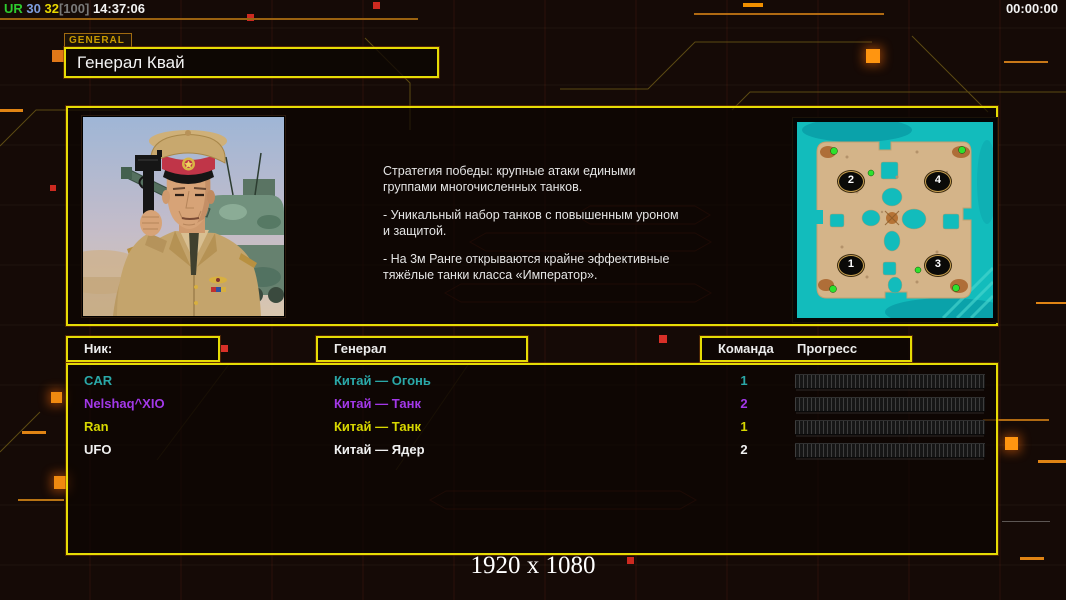  I want to click on minimap-terrain, so click(895, 220).